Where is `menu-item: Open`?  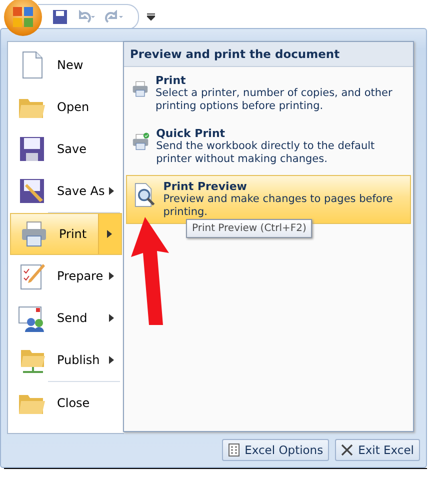
menu-item: Open is located at coordinates (66, 107).